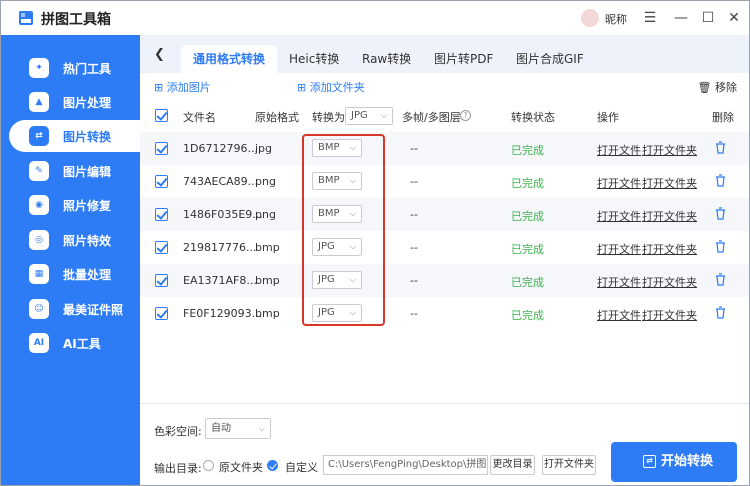 The image size is (750, 486). What do you see at coordinates (39, 274) in the screenshot?
I see `batch-icon: ▦` at bounding box center [39, 274].